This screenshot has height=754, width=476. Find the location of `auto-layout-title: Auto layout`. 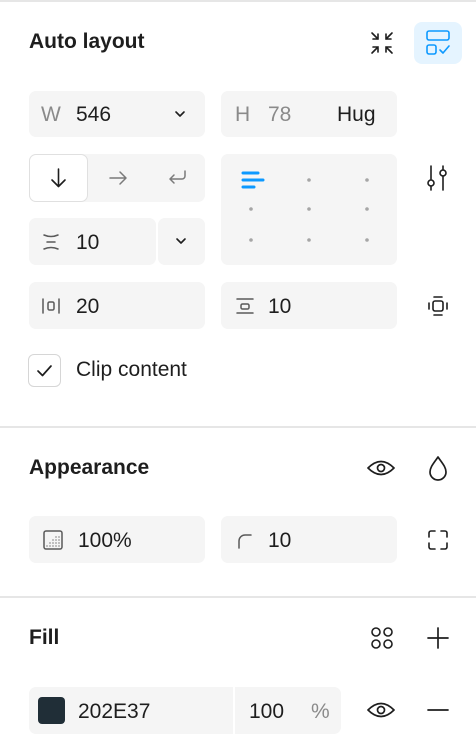

auto-layout-title: Auto layout is located at coordinates (87, 41).